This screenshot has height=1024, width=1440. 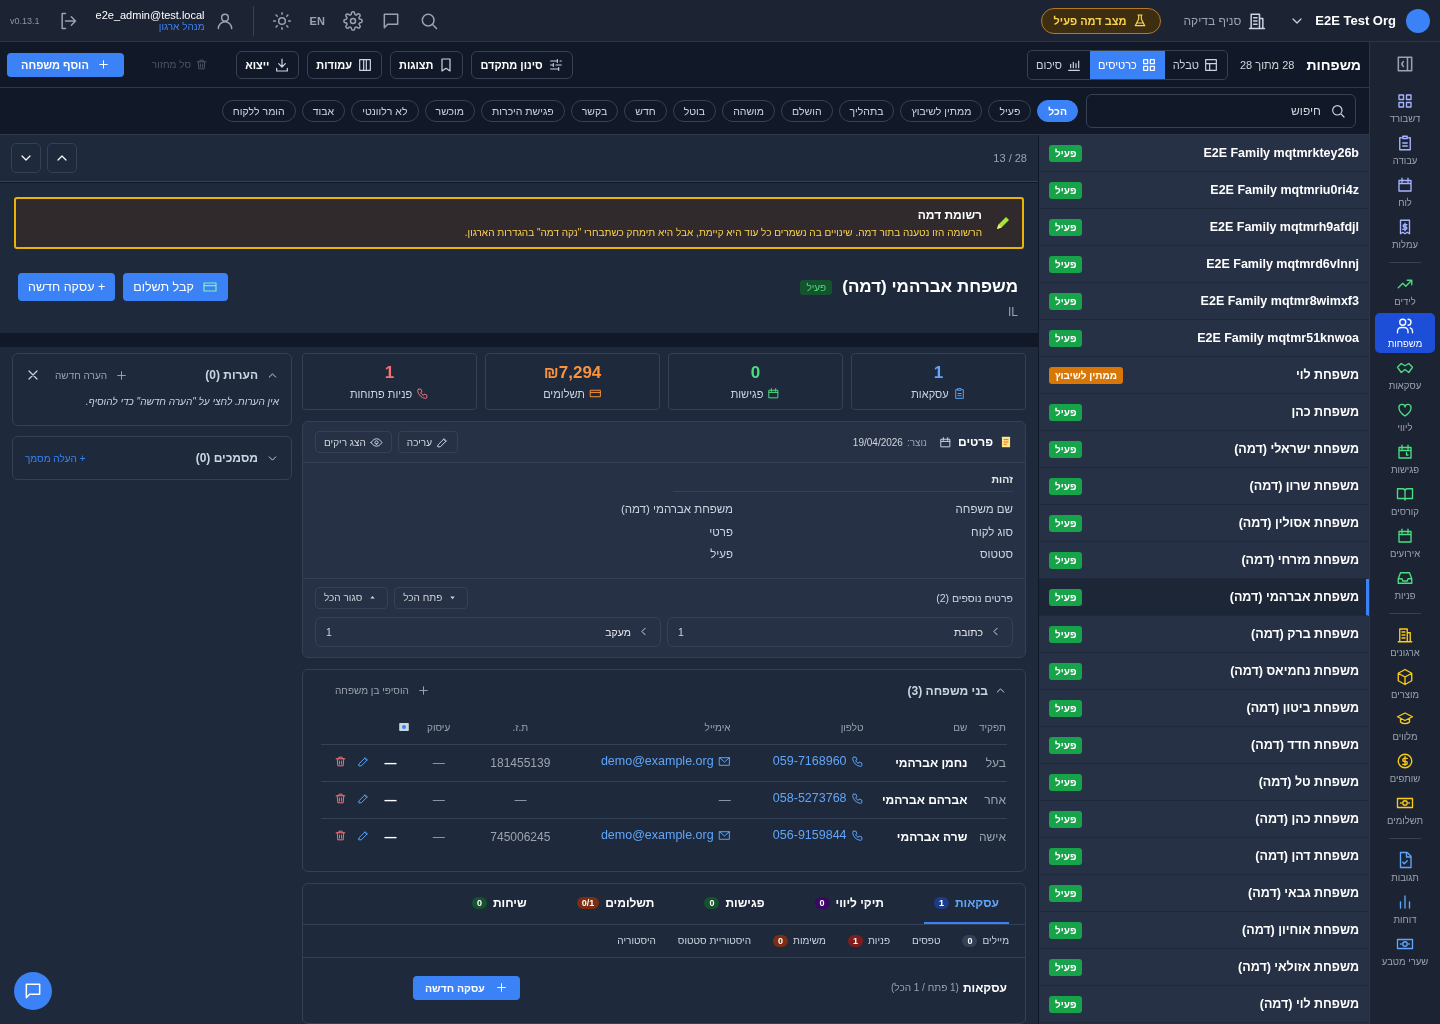 I want to click on sidebar-item: עמלות, so click(x=1405, y=234).